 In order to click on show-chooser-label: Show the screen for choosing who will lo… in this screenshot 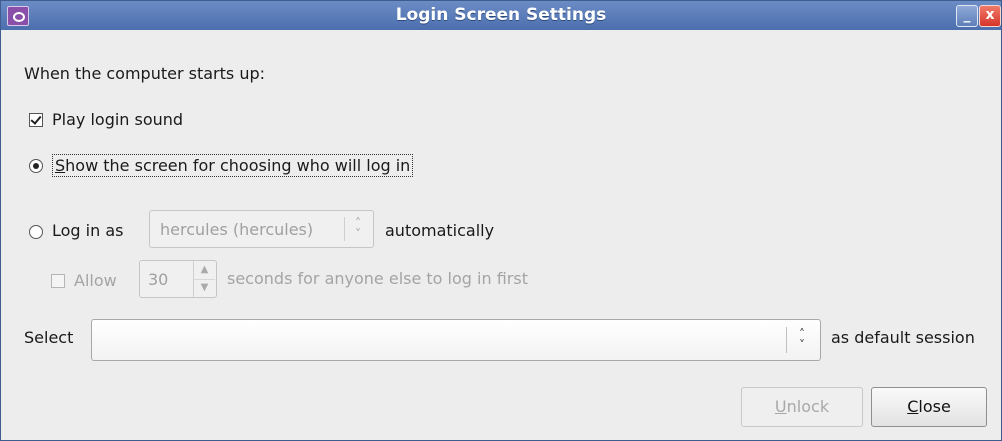, I will do `click(233, 165)`.